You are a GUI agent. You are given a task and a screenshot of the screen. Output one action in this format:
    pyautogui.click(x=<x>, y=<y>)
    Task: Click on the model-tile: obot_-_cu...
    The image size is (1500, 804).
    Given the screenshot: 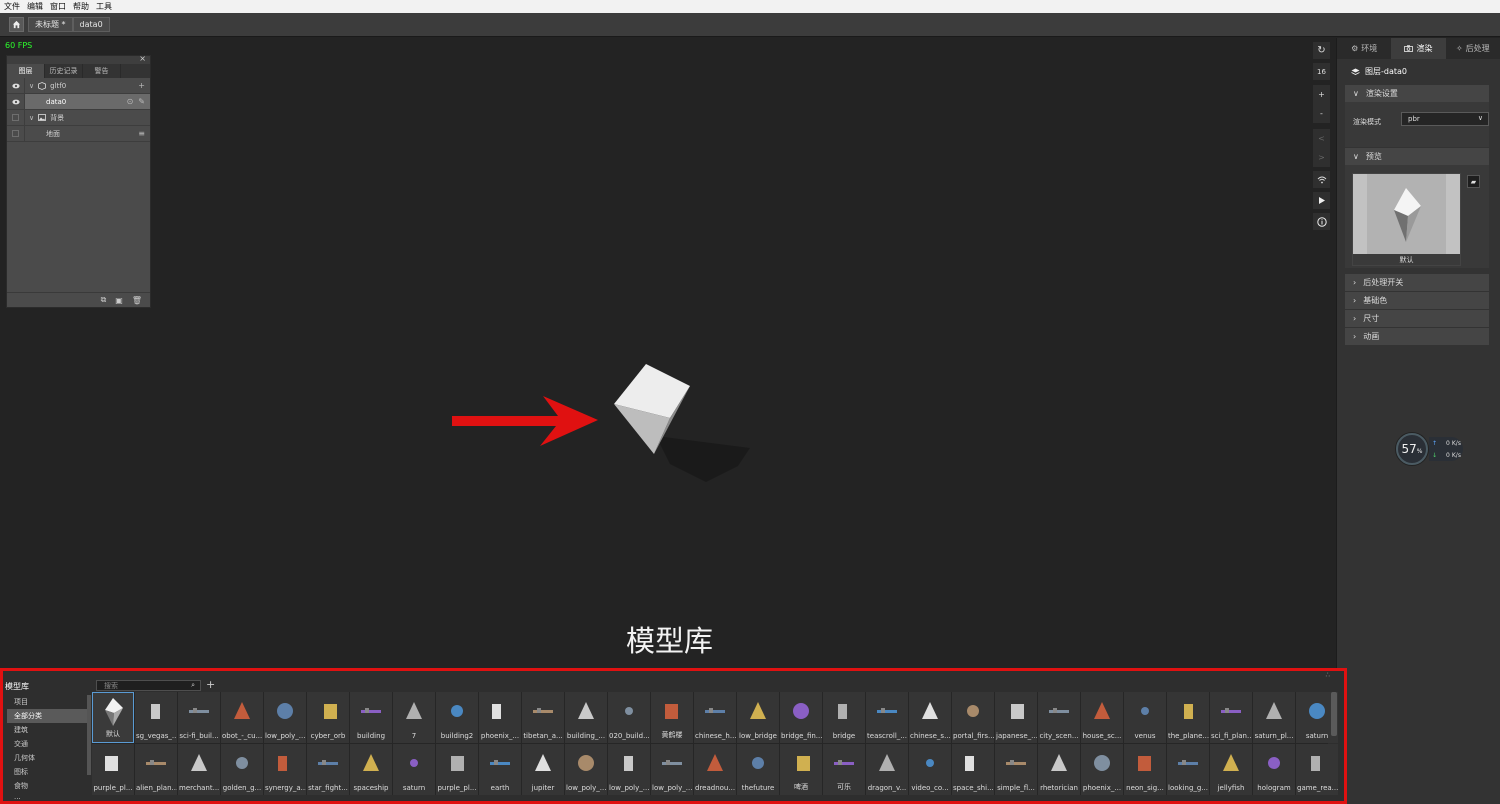 What is the action you would take?
    pyautogui.click(x=242, y=717)
    